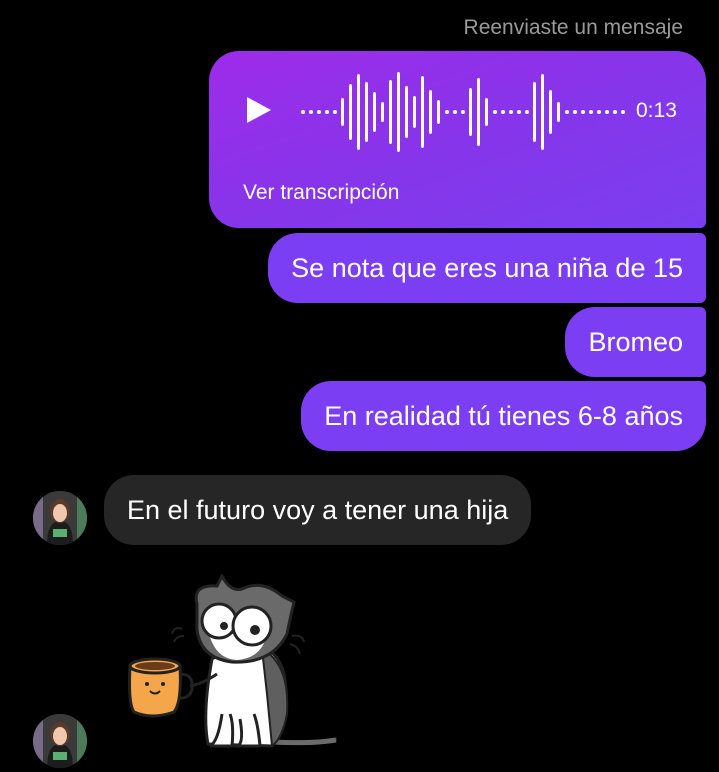  What do you see at coordinates (503, 416) in the screenshot?
I see `sent-message: En realidad tú tienes 6-8 años` at bounding box center [503, 416].